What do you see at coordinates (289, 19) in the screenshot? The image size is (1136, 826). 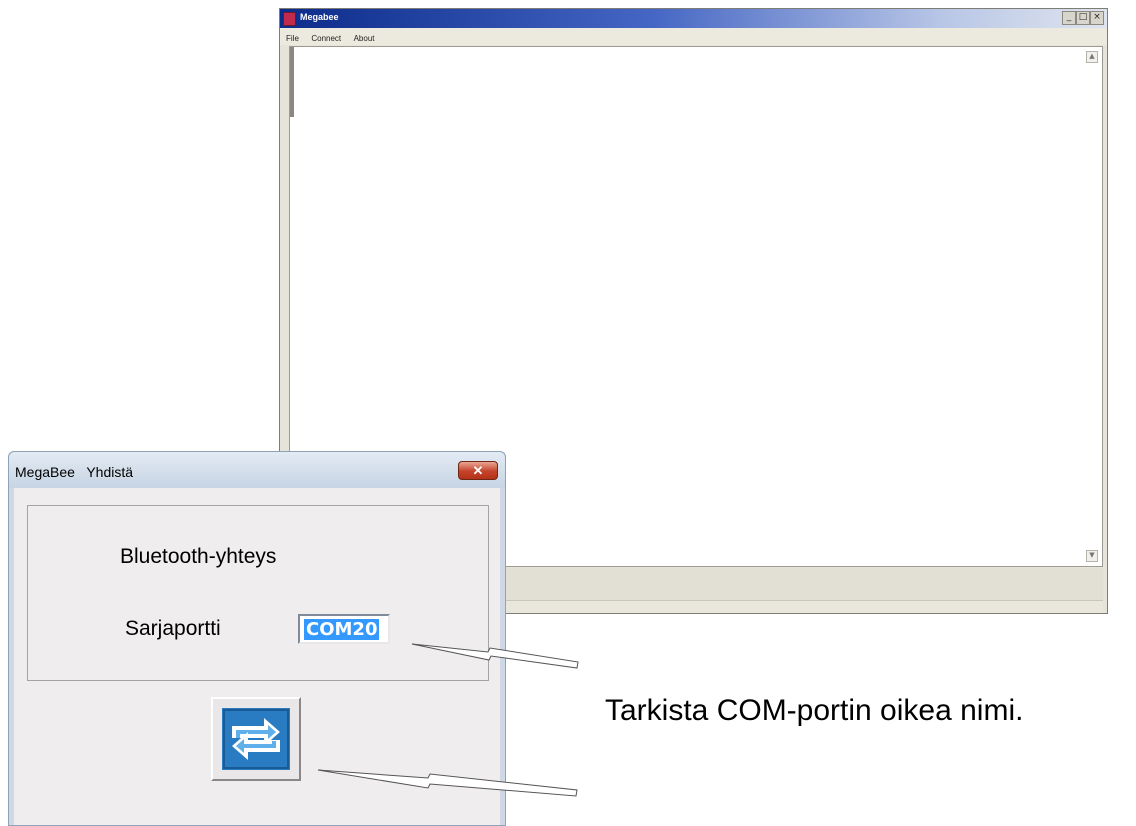 I see `app-icon` at bounding box center [289, 19].